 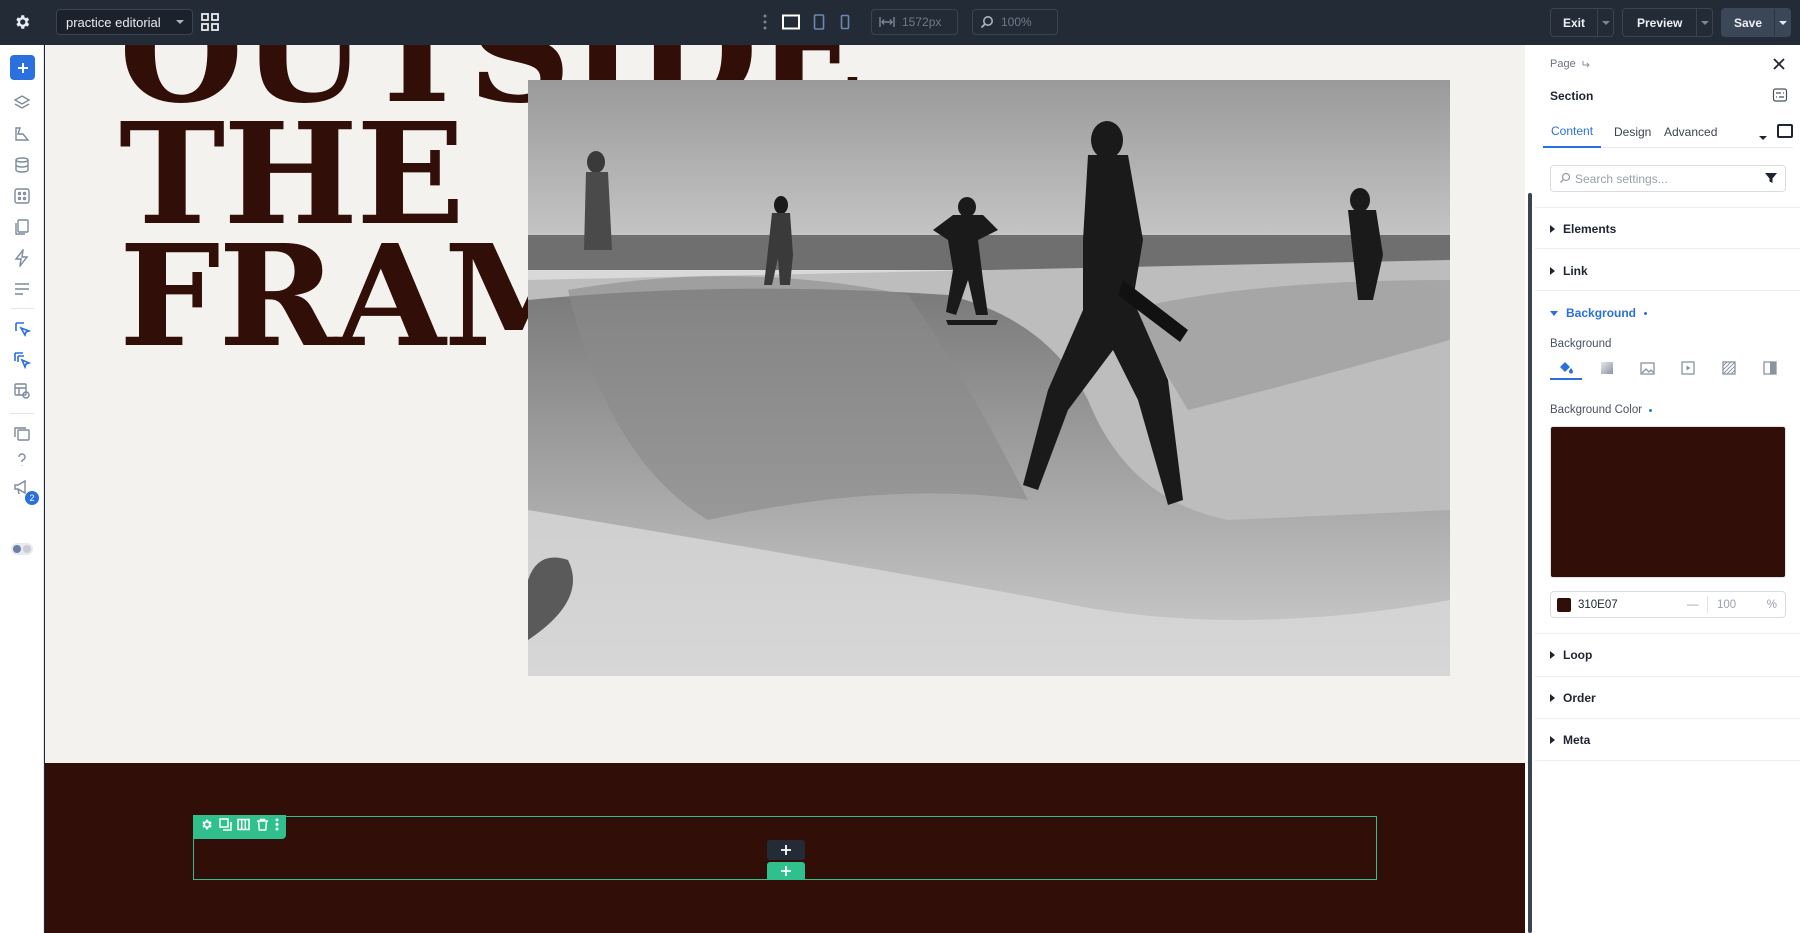 I want to click on breadcrumb-page: Page, so click(x=1563, y=64).